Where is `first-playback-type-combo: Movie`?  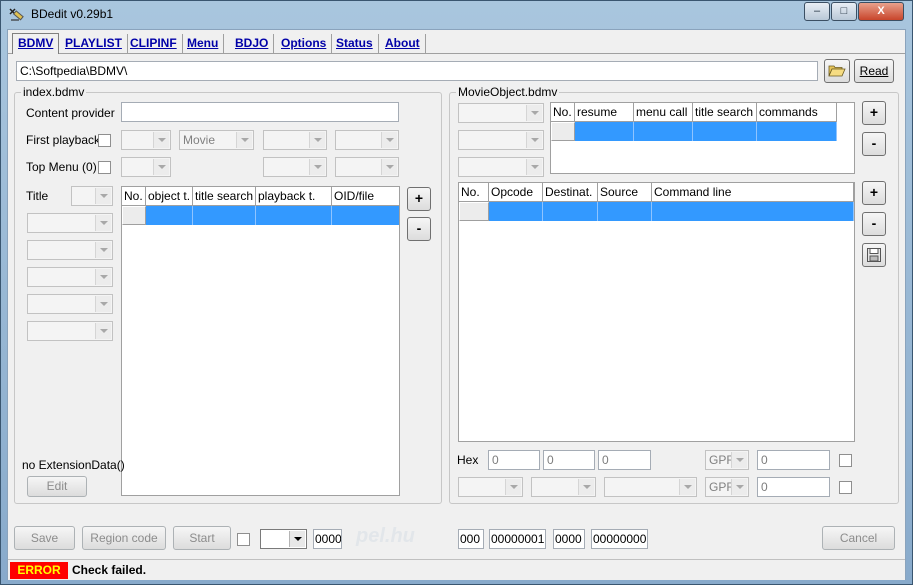 first-playback-type-combo: Movie is located at coordinates (216, 140).